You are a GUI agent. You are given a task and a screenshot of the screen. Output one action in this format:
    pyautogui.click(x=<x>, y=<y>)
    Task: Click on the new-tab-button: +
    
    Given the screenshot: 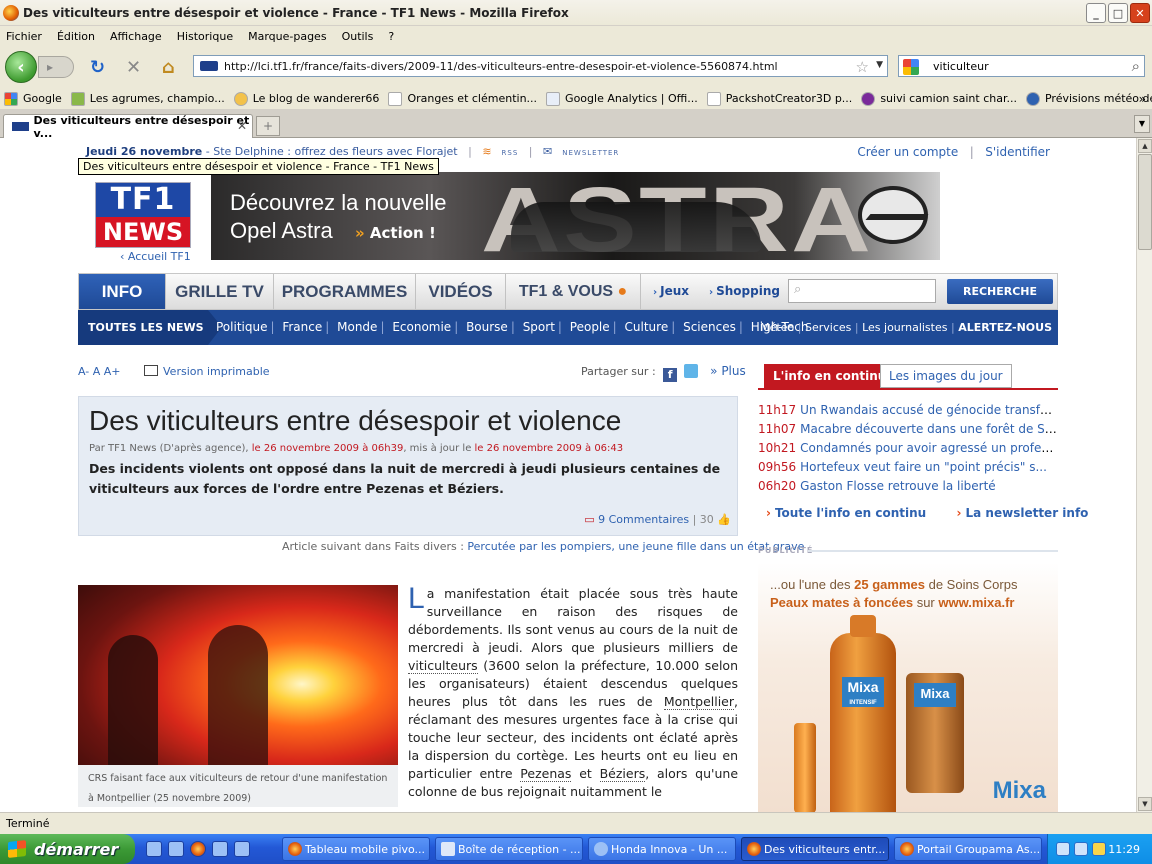 What is the action you would take?
    pyautogui.click(x=268, y=126)
    